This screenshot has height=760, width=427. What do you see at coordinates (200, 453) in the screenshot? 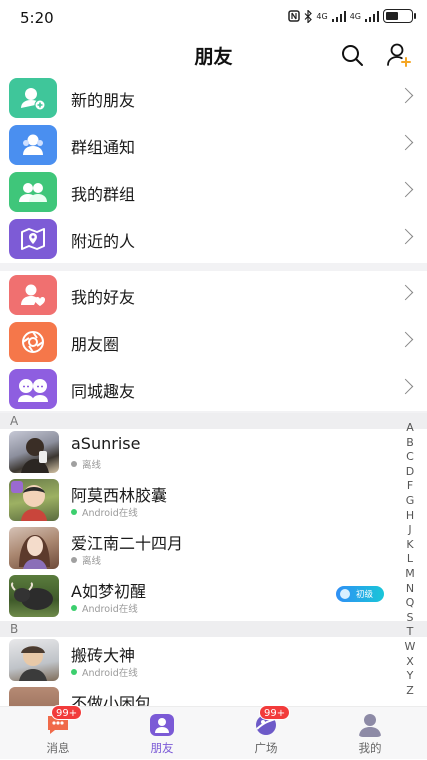
I see `contact-item: aSunrise 离线` at bounding box center [200, 453].